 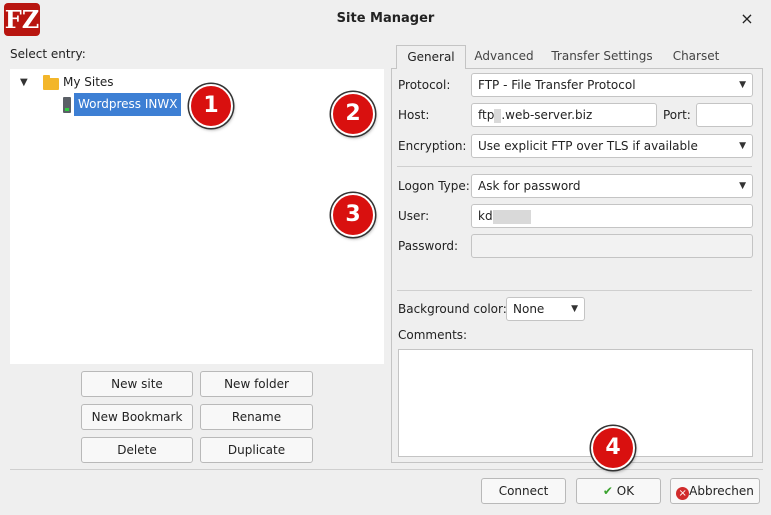 I want to click on encryption-label: Encryption:, so click(x=432, y=146).